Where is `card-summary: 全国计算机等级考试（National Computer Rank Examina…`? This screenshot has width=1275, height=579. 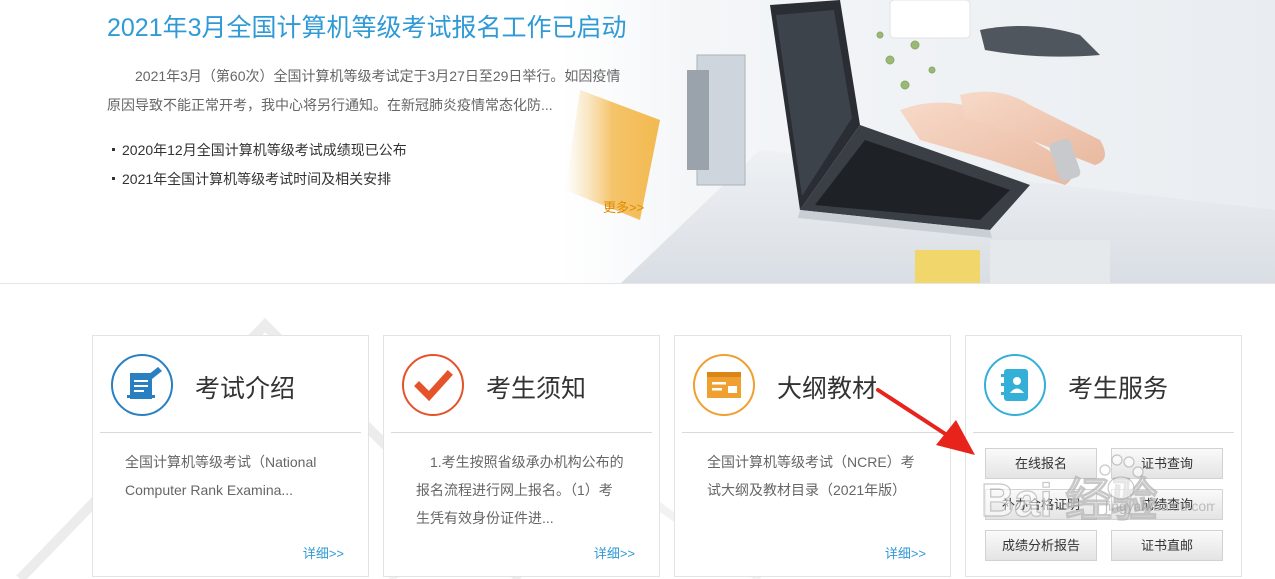
card-summary: 全国计算机等级考试（National Computer Rank Examina… is located at coordinates (221, 476).